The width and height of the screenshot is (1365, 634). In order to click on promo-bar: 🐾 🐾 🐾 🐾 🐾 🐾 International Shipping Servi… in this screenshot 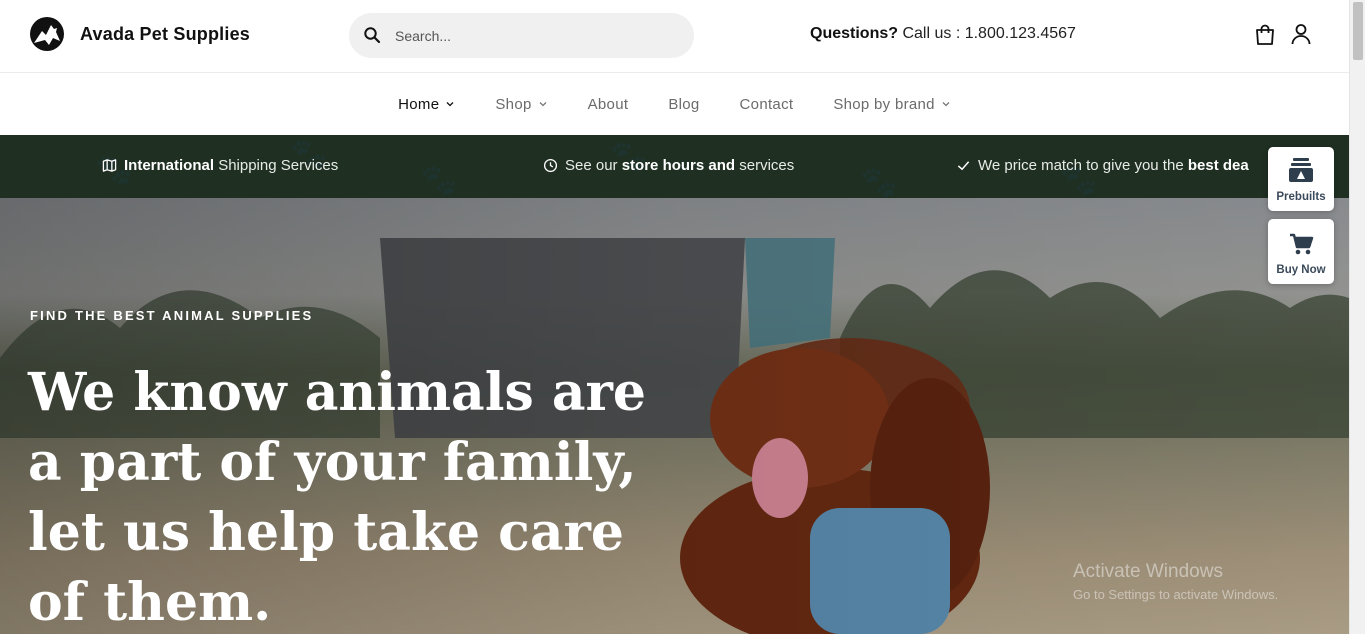, I will do `click(674, 166)`.